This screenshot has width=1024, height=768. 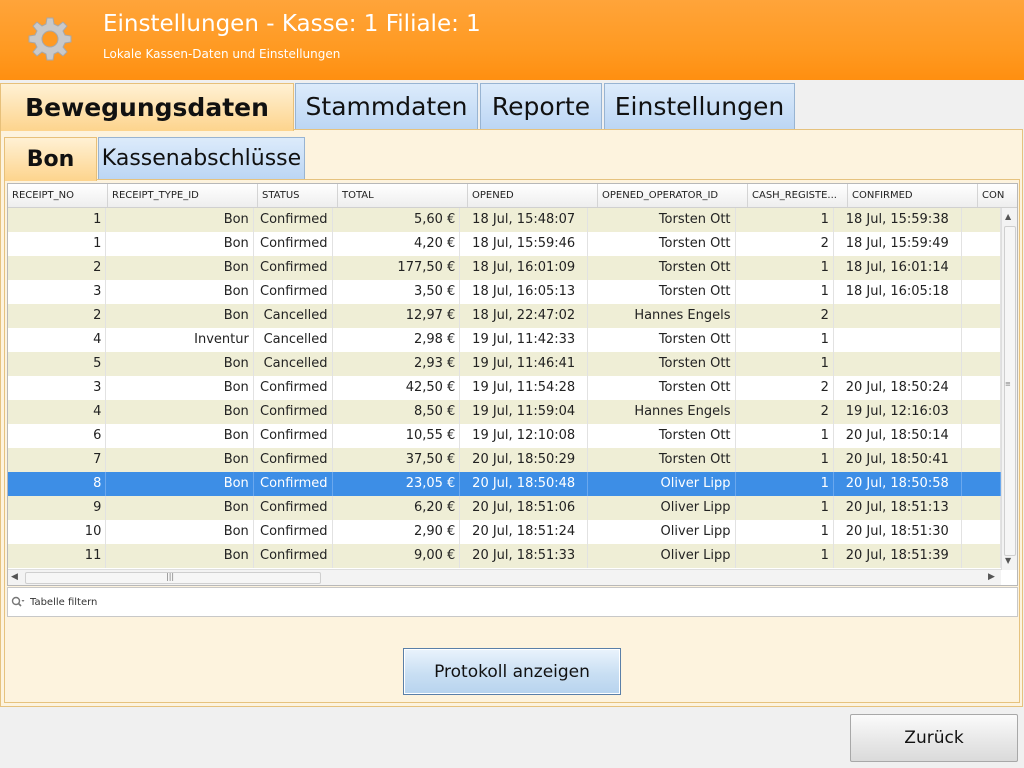 What do you see at coordinates (14, 577) in the screenshot?
I see `scroll-left-icon: ◀` at bounding box center [14, 577].